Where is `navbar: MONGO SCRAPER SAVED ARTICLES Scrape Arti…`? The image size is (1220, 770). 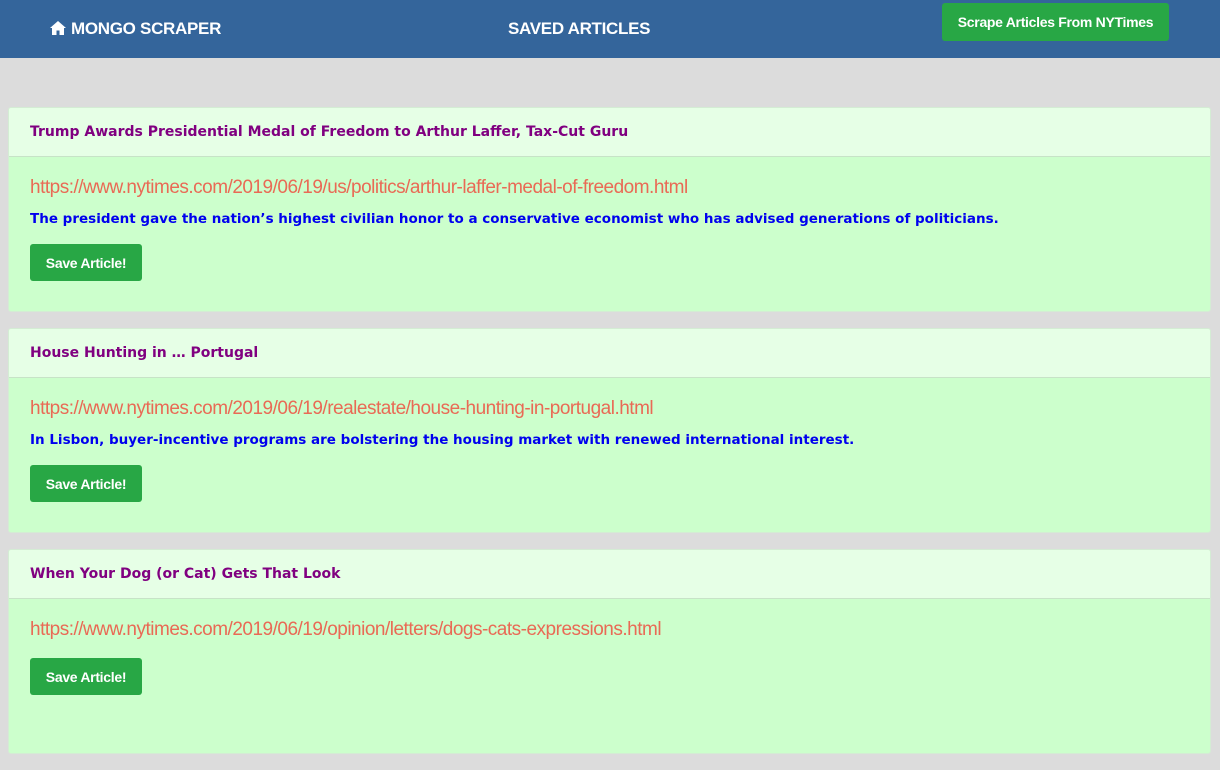
navbar: MONGO SCRAPER SAVED ARTICLES Scrape Arti… is located at coordinates (610, 29).